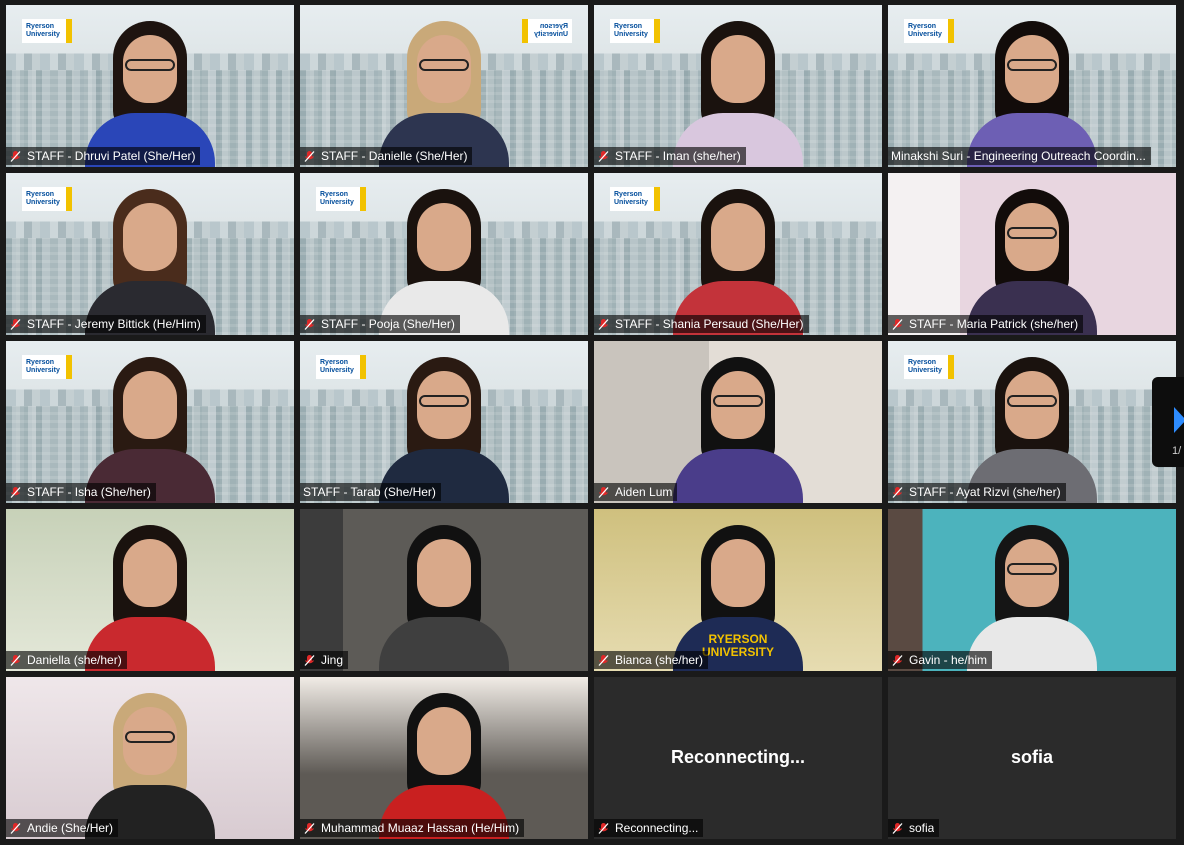 This screenshot has height=845, width=1184. What do you see at coordinates (150, 758) in the screenshot?
I see `participant-tile-andie-she-her: Andie (She/Her)` at bounding box center [150, 758].